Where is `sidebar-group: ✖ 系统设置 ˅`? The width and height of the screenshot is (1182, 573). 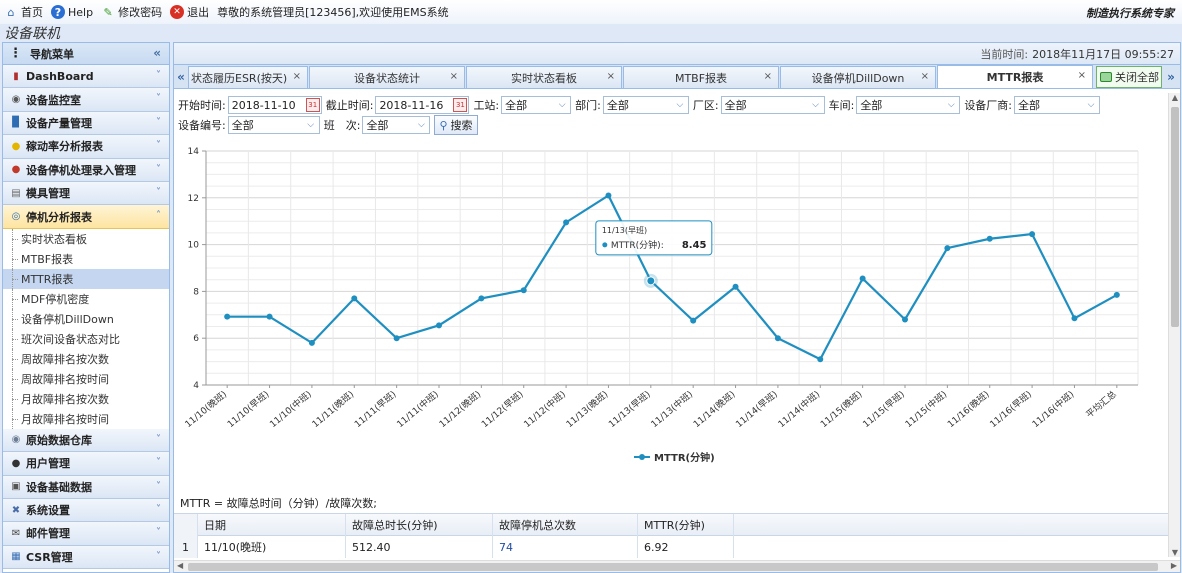 sidebar-group: ✖ 系统设置 ˅ is located at coordinates (86, 510).